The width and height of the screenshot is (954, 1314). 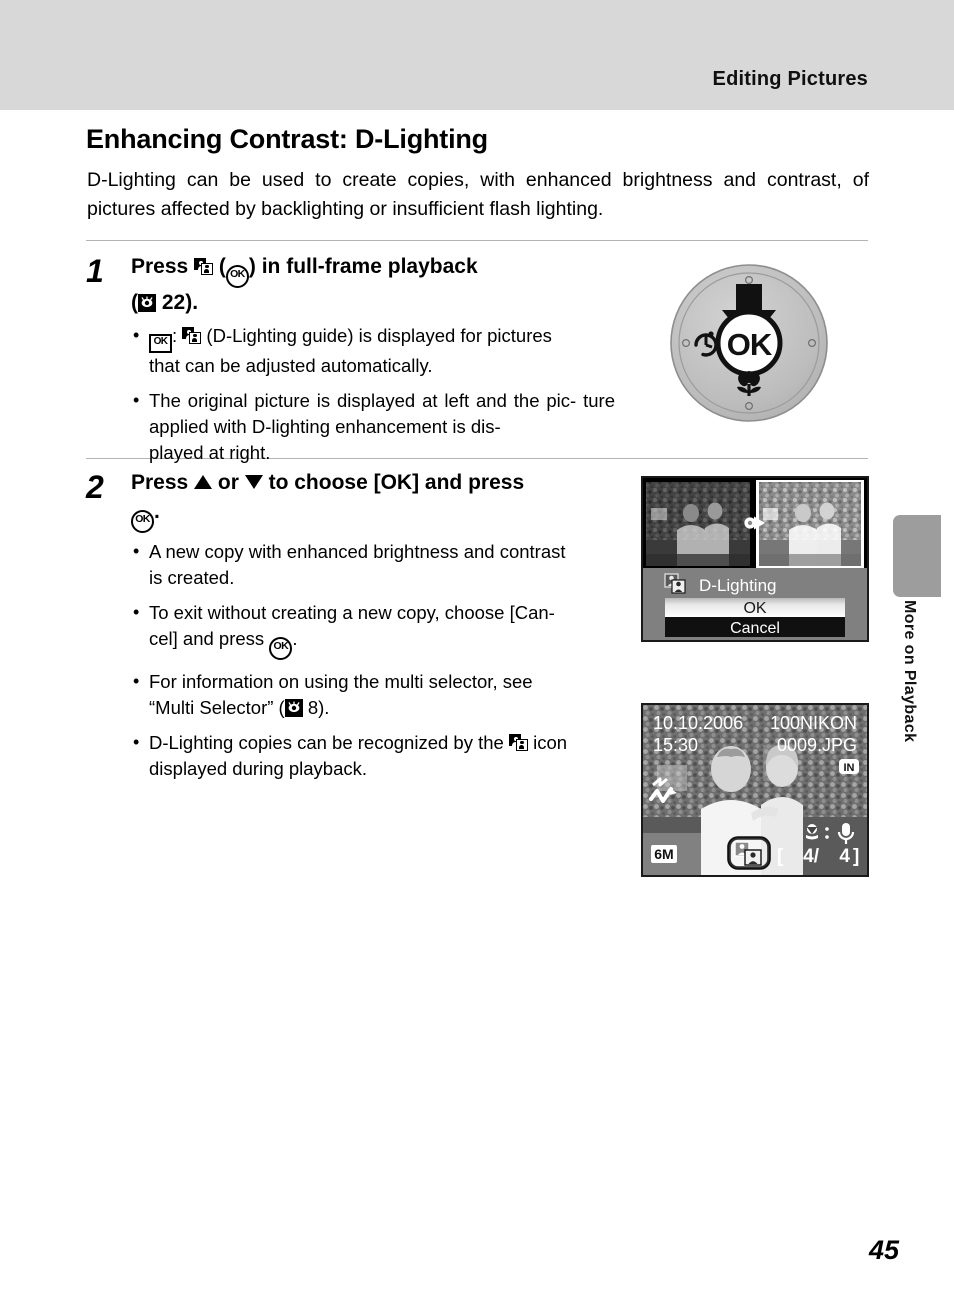 I want to click on step-2-b2-text-b: cel] and press, so click(x=207, y=638).